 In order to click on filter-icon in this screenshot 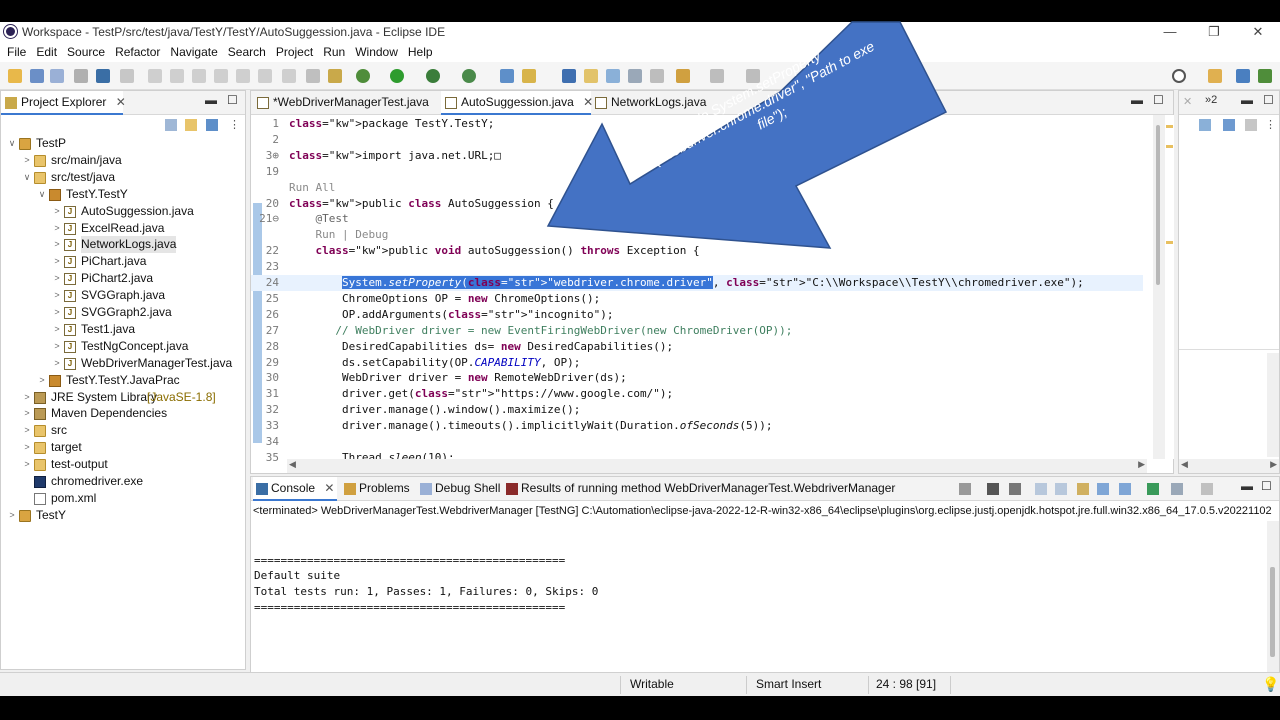, I will do `click(212, 125)`.